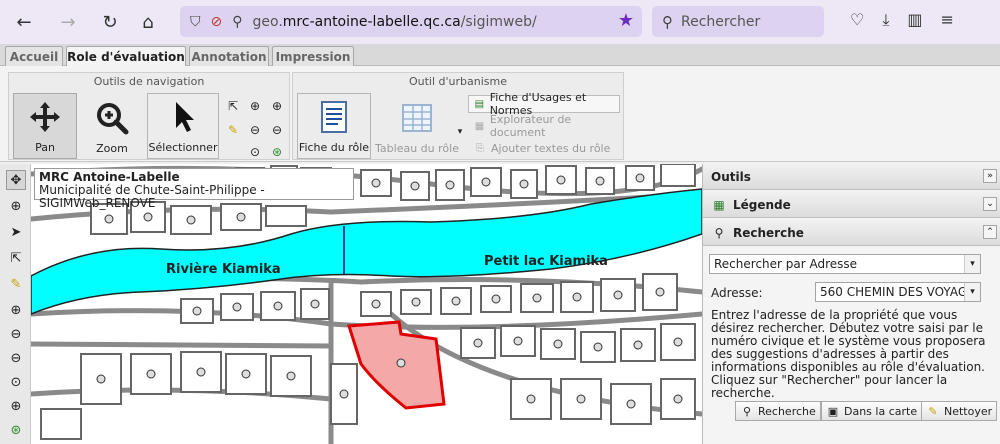  I want to click on legend-icon: ▦, so click(719, 204).